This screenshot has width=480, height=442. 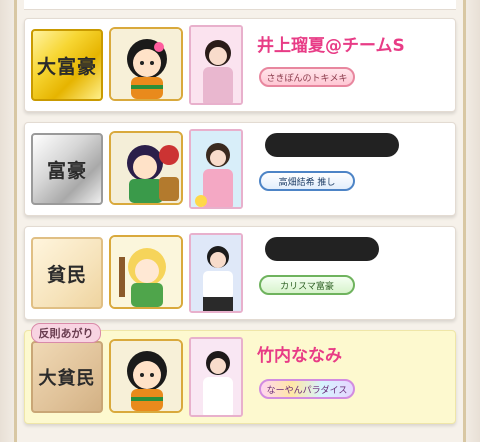 What do you see at coordinates (7, 221) in the screenshot?
I see `left-margin` at bounding box center [7, 221].